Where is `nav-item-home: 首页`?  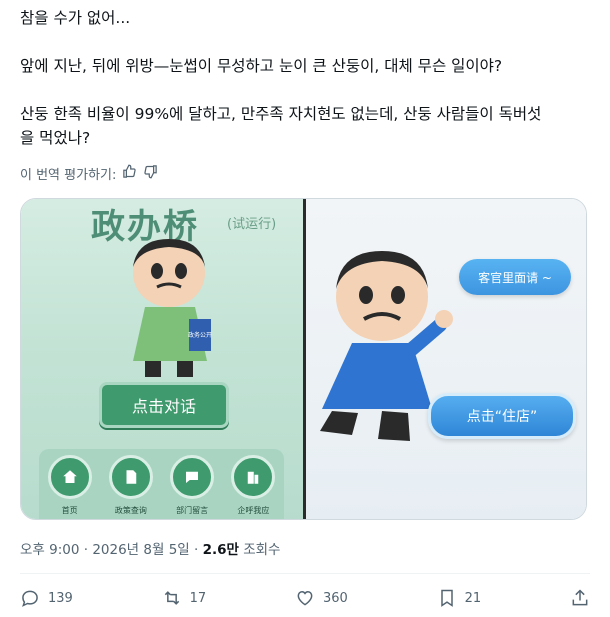 nav-item-home: 首页 is located at coordinates (70, 485).